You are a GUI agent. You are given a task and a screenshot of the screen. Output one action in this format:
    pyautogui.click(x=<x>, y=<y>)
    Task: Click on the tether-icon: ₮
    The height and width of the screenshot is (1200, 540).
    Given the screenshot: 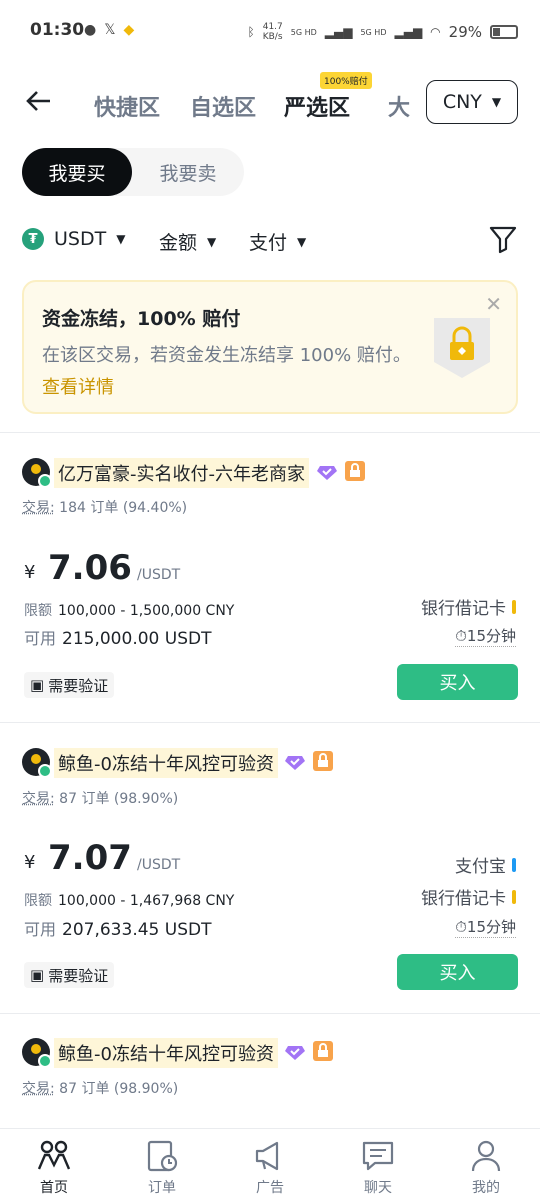 What is the action you would take?
    pyautogui.click(x=33, y=239)
    